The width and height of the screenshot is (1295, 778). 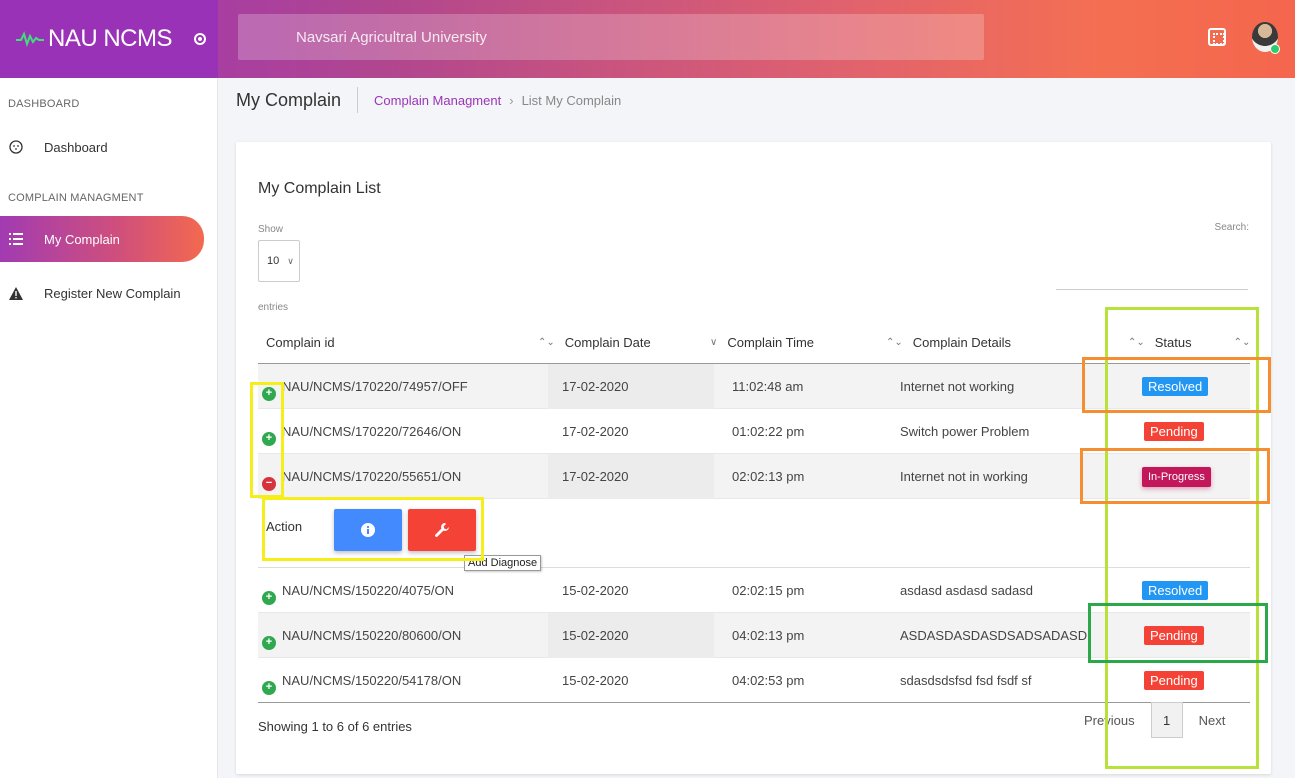 I want to click on collapse-minus-icon: −, so click(x=269, y=483).